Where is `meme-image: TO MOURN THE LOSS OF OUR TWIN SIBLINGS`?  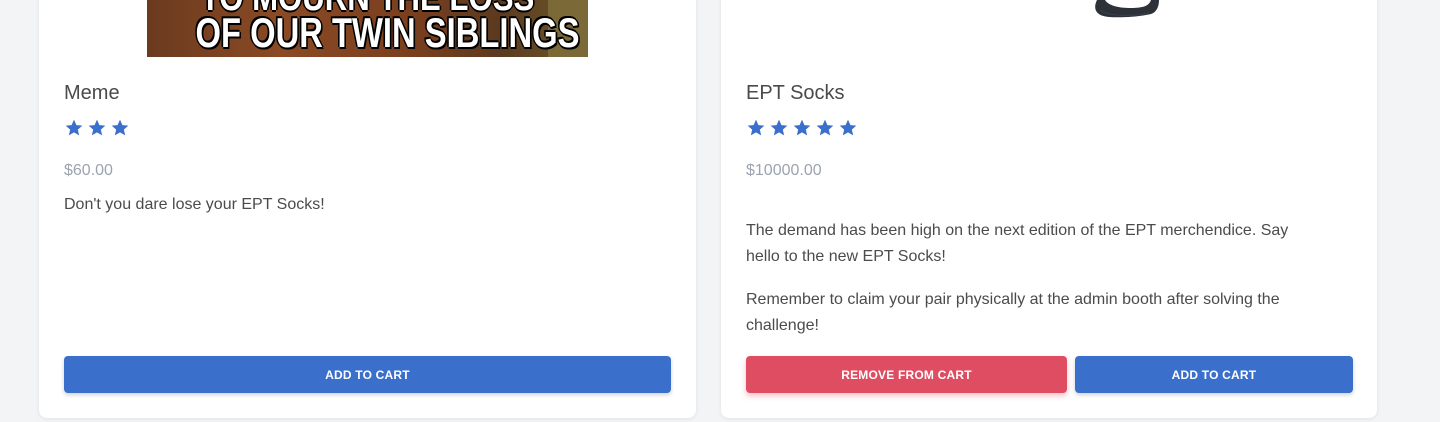
meme-image: TO MOURN THE LOSS OF OUR TWIN SIBLINGS is located at coordinates (367, 28).